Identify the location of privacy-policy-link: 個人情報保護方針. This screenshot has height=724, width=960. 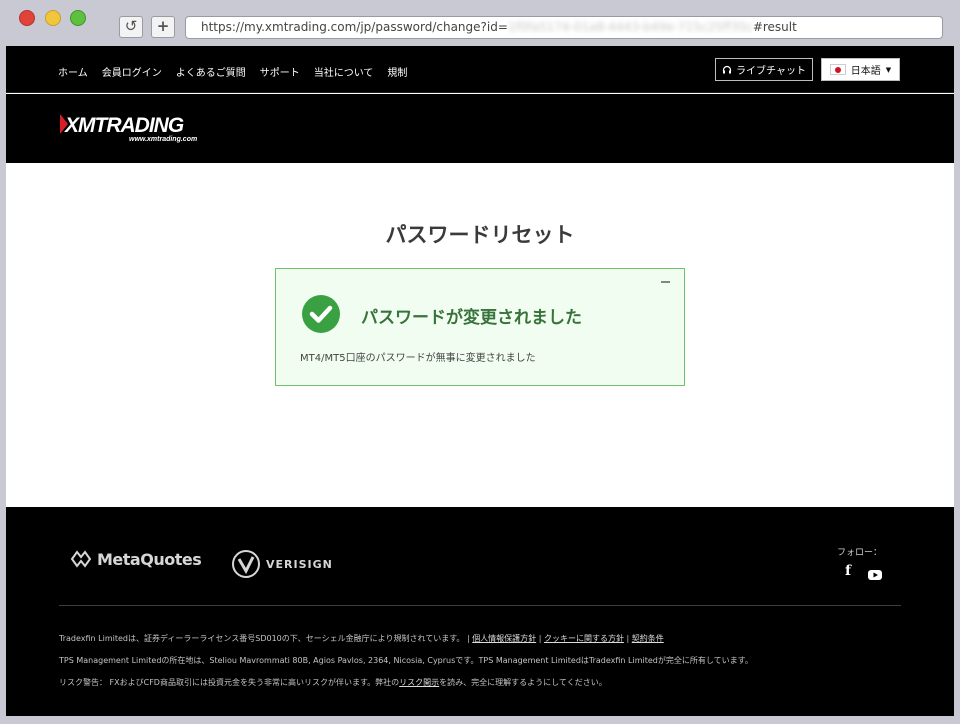
(504, 638).